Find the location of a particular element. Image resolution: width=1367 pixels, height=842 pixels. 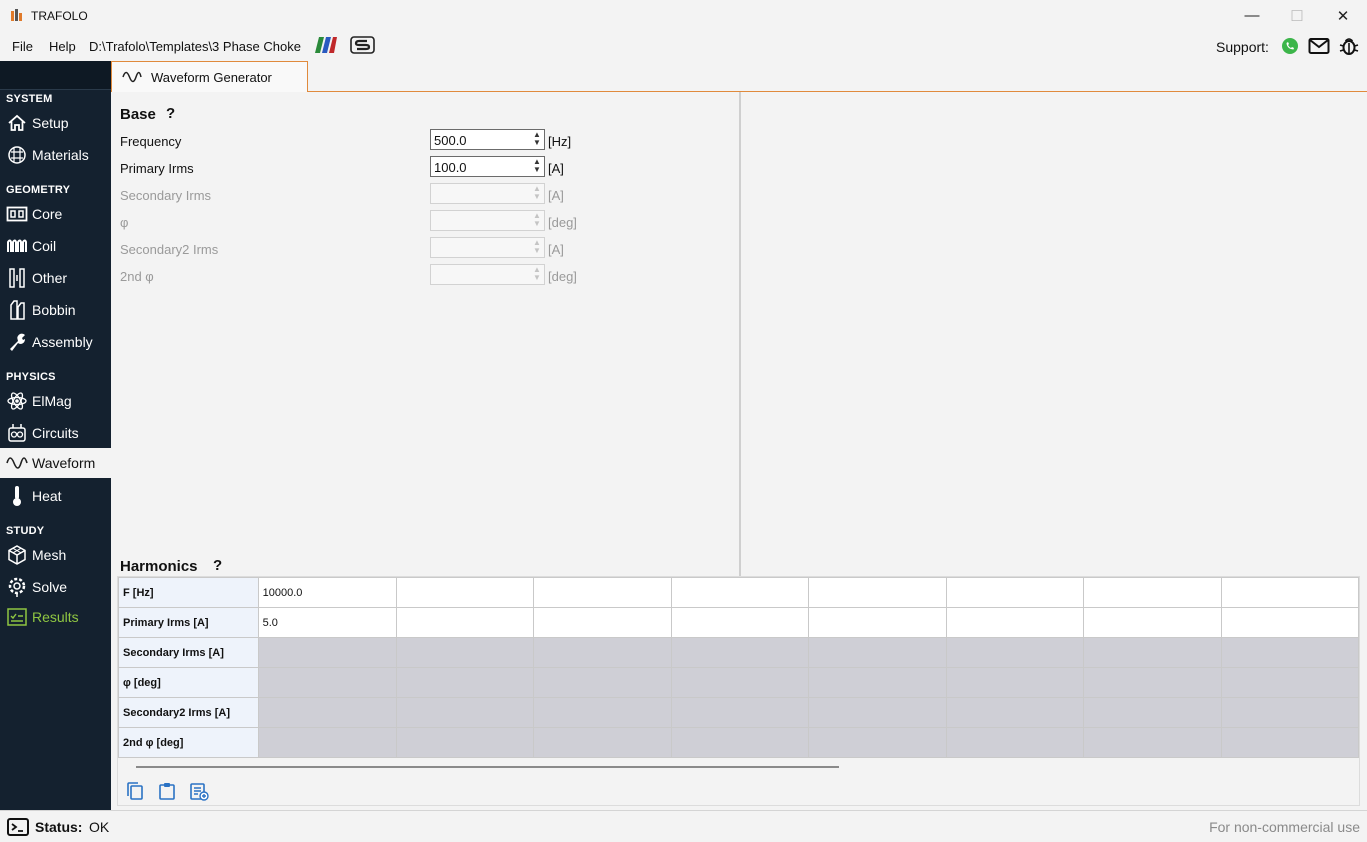

phi-unit: [deg] is located at coordinates (562, 222).